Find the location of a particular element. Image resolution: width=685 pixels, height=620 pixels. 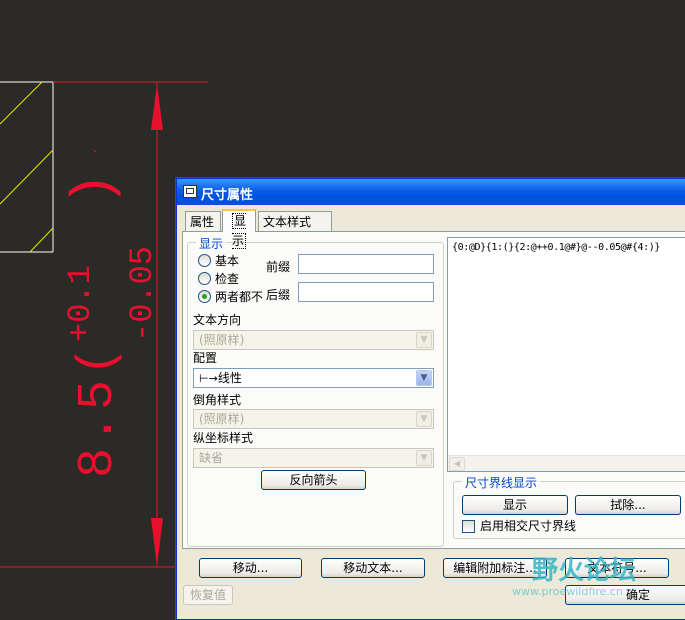

dimension-arrow-bottom is located at coordinates (157, 542).